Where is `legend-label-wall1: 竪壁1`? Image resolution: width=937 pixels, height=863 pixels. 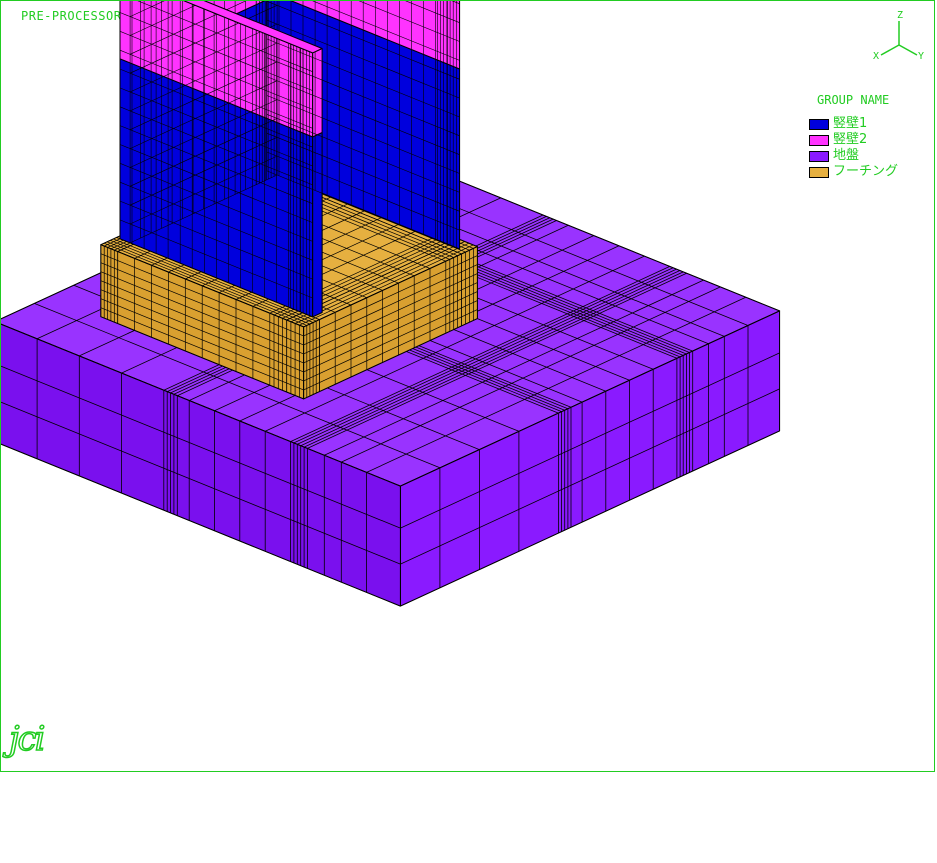
legend-label-wall1: 竪壁1 is located at coordinates (850, 123).